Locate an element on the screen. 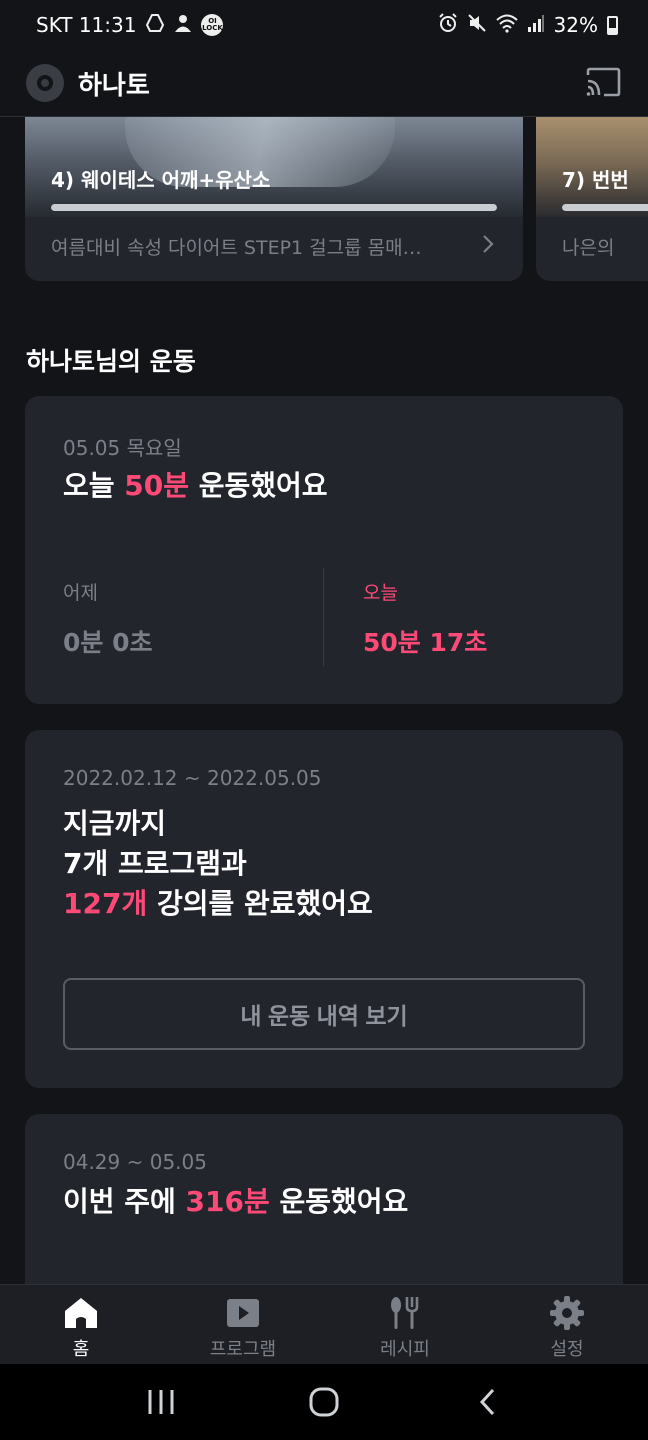  program-subtitle: 나은의 is located at coordinates (588, 248).